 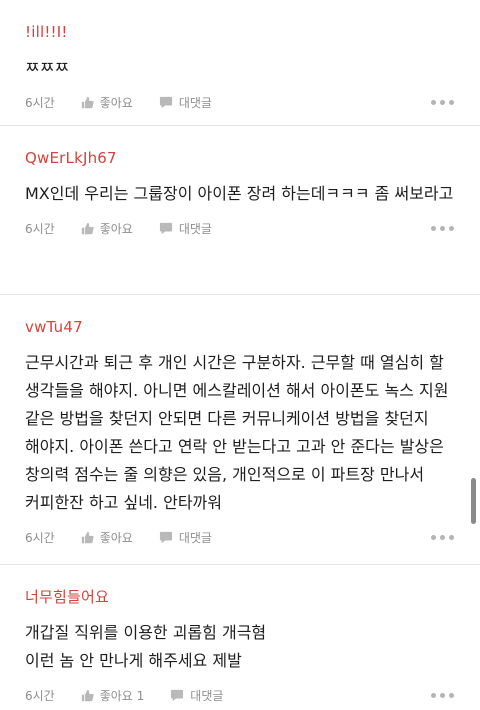 What do you see at coordinates (239, 193) in the screenshot?
I see `comment-body: MX인데 우리는 그룹장이 아이폰 장려 하는데ㅋㅋㅋ 좀 써보라고` at bounding box center [239, 193].